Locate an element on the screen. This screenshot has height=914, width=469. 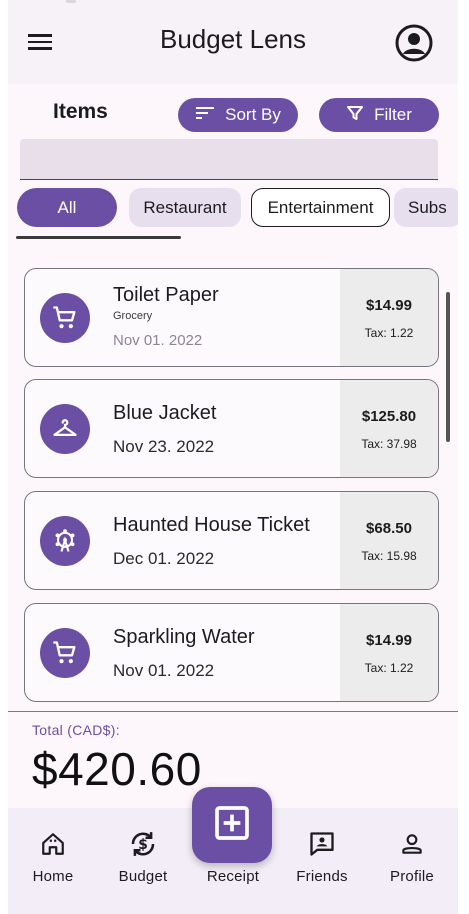
total-value: $420.60 is located at coordinates (117, 769).